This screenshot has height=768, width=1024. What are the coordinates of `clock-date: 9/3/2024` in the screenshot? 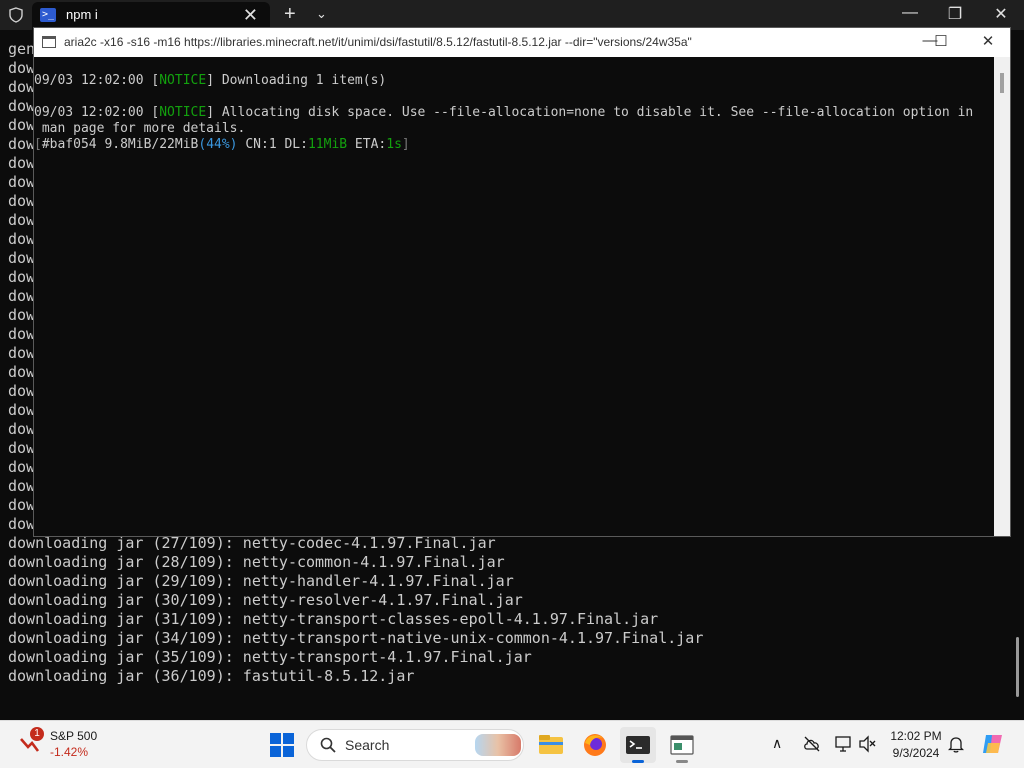 It's located at (916, 753).